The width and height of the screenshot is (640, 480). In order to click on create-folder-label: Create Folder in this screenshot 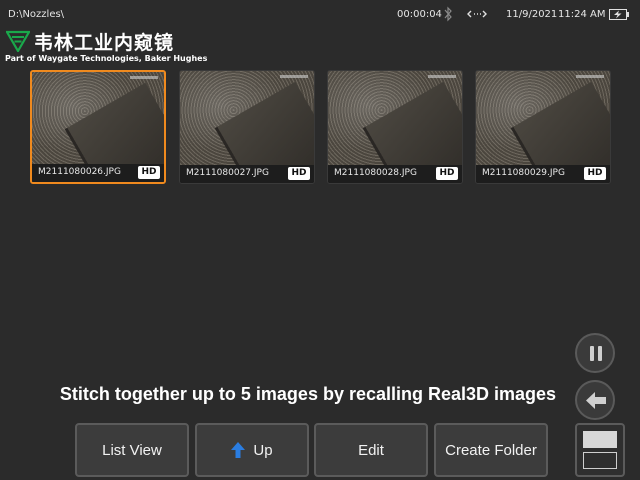, I will do `click(491, 450)`.